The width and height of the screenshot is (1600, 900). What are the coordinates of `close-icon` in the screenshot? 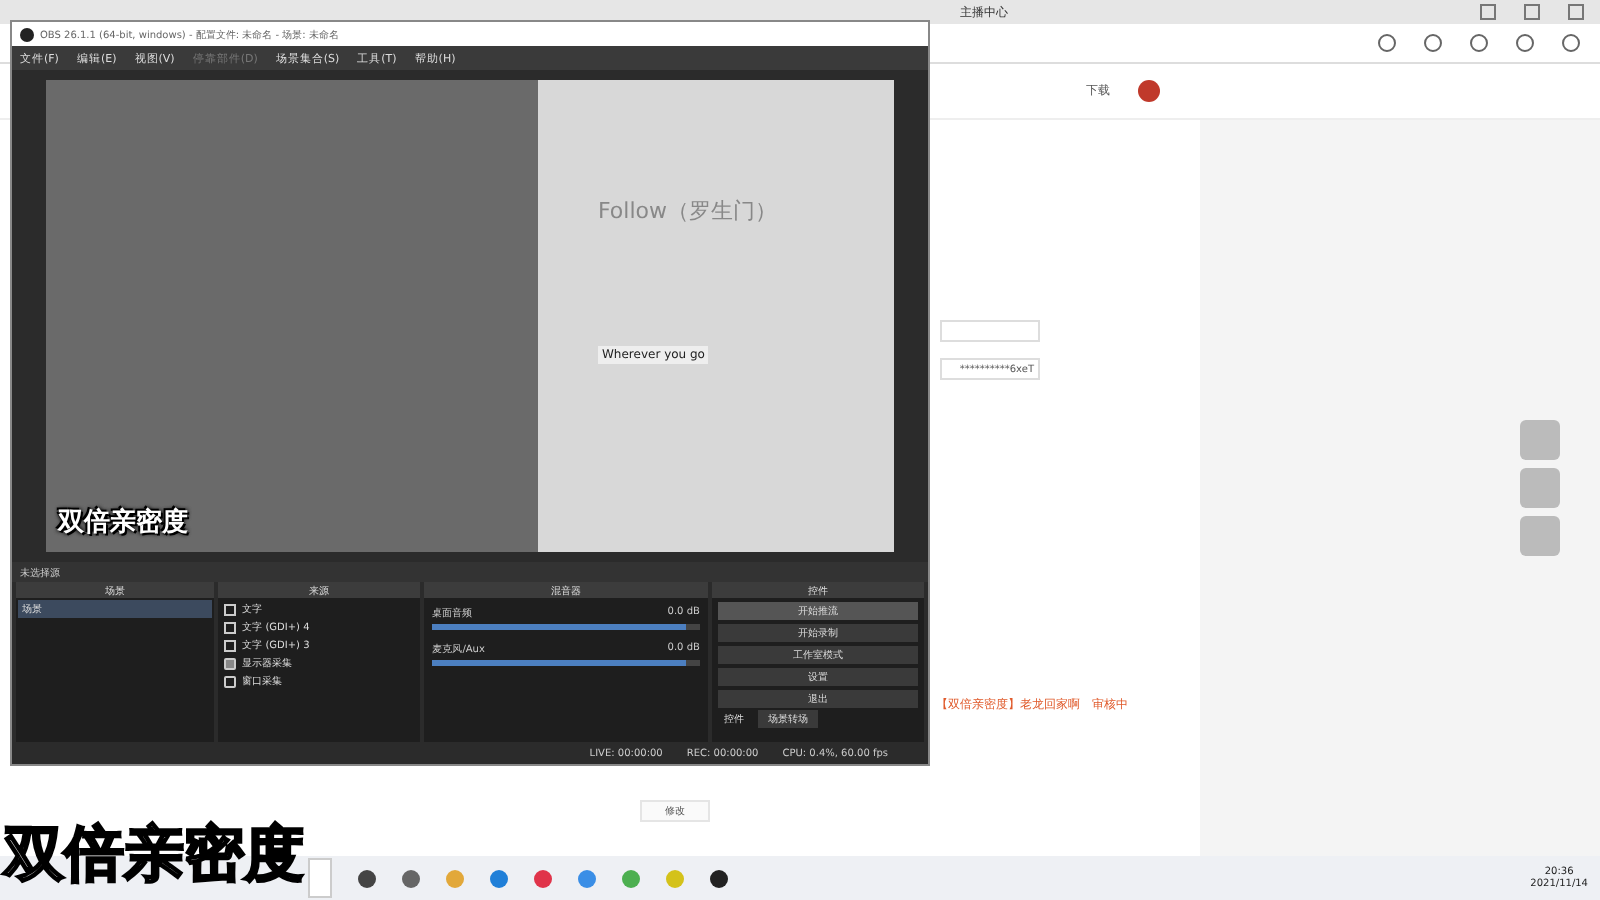 It's located at (1576, 12).